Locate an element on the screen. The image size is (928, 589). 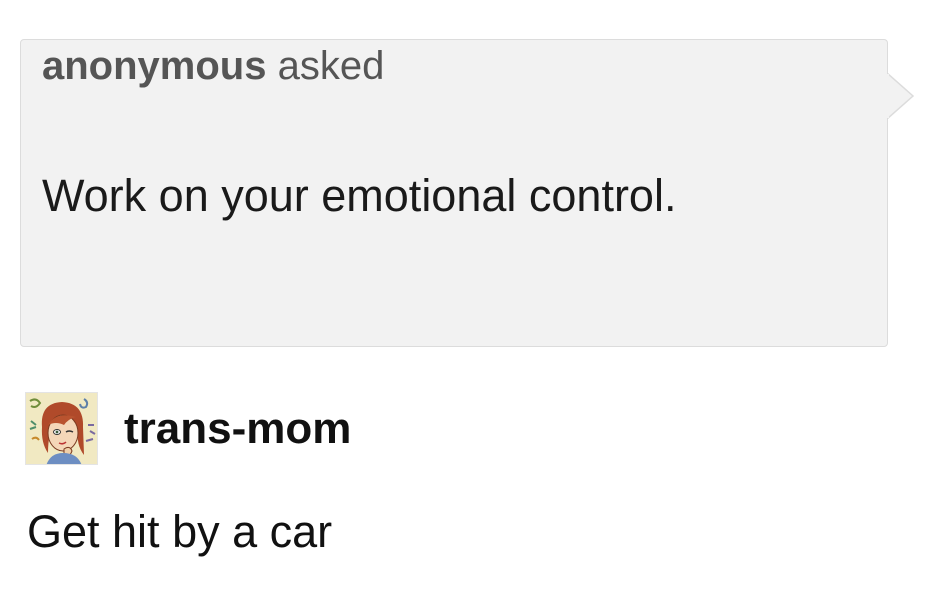
ask-verb: asked is located at coordinates (331, 66).